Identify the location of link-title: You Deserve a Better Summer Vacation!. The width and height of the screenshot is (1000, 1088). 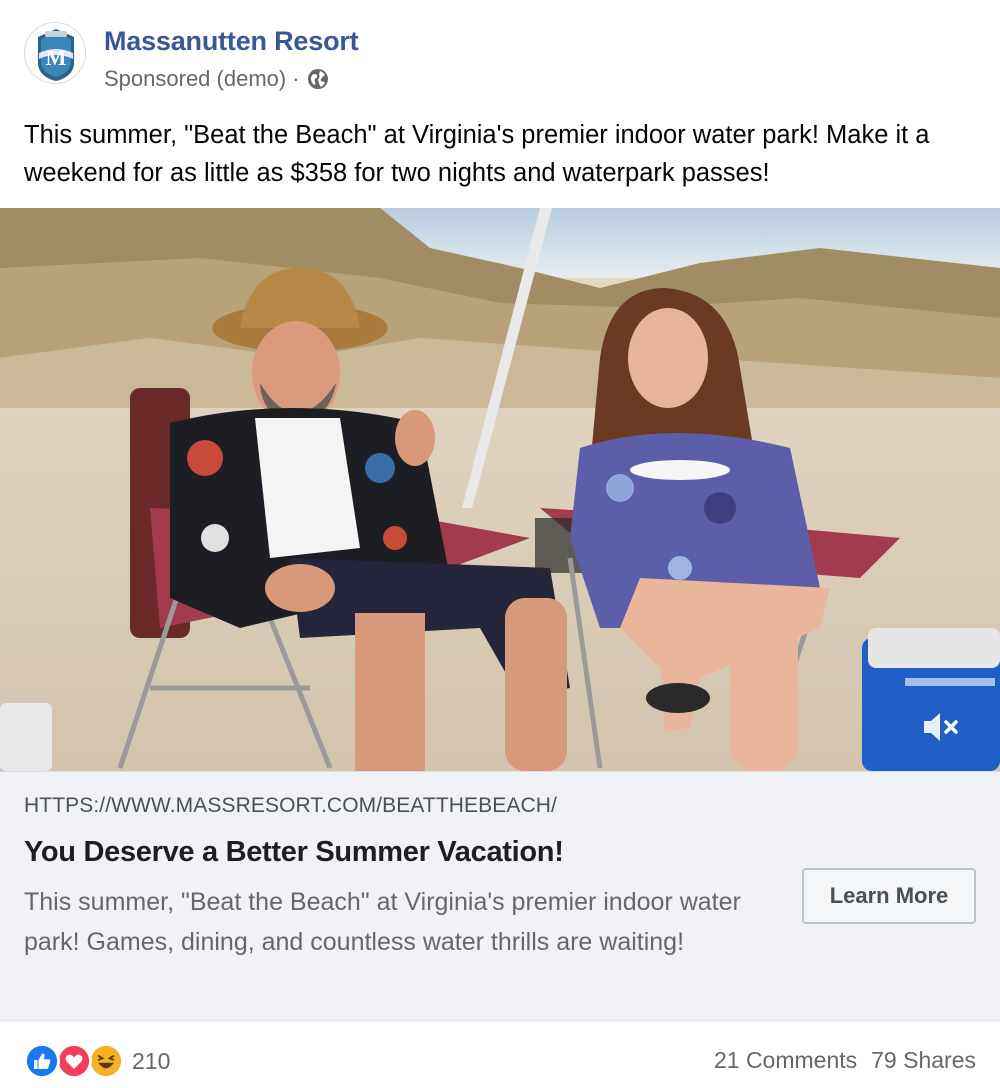
(294, 852).